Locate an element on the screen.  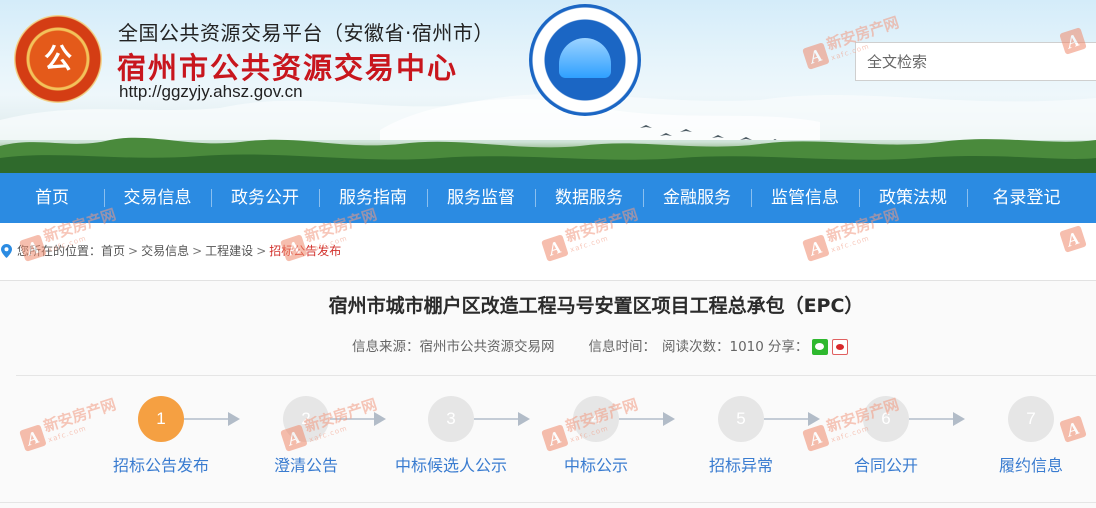
treeline-decoration is located at coordinates (548, 155).